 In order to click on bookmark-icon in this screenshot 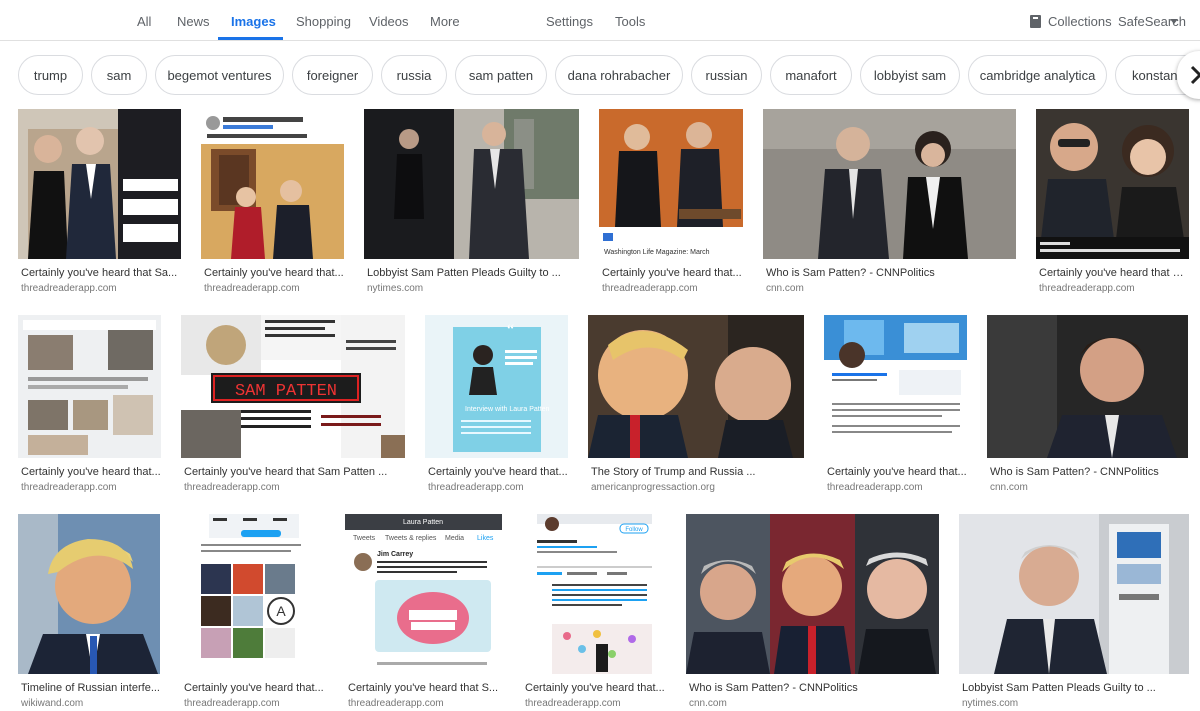, I will do `click(1035, 21)`.